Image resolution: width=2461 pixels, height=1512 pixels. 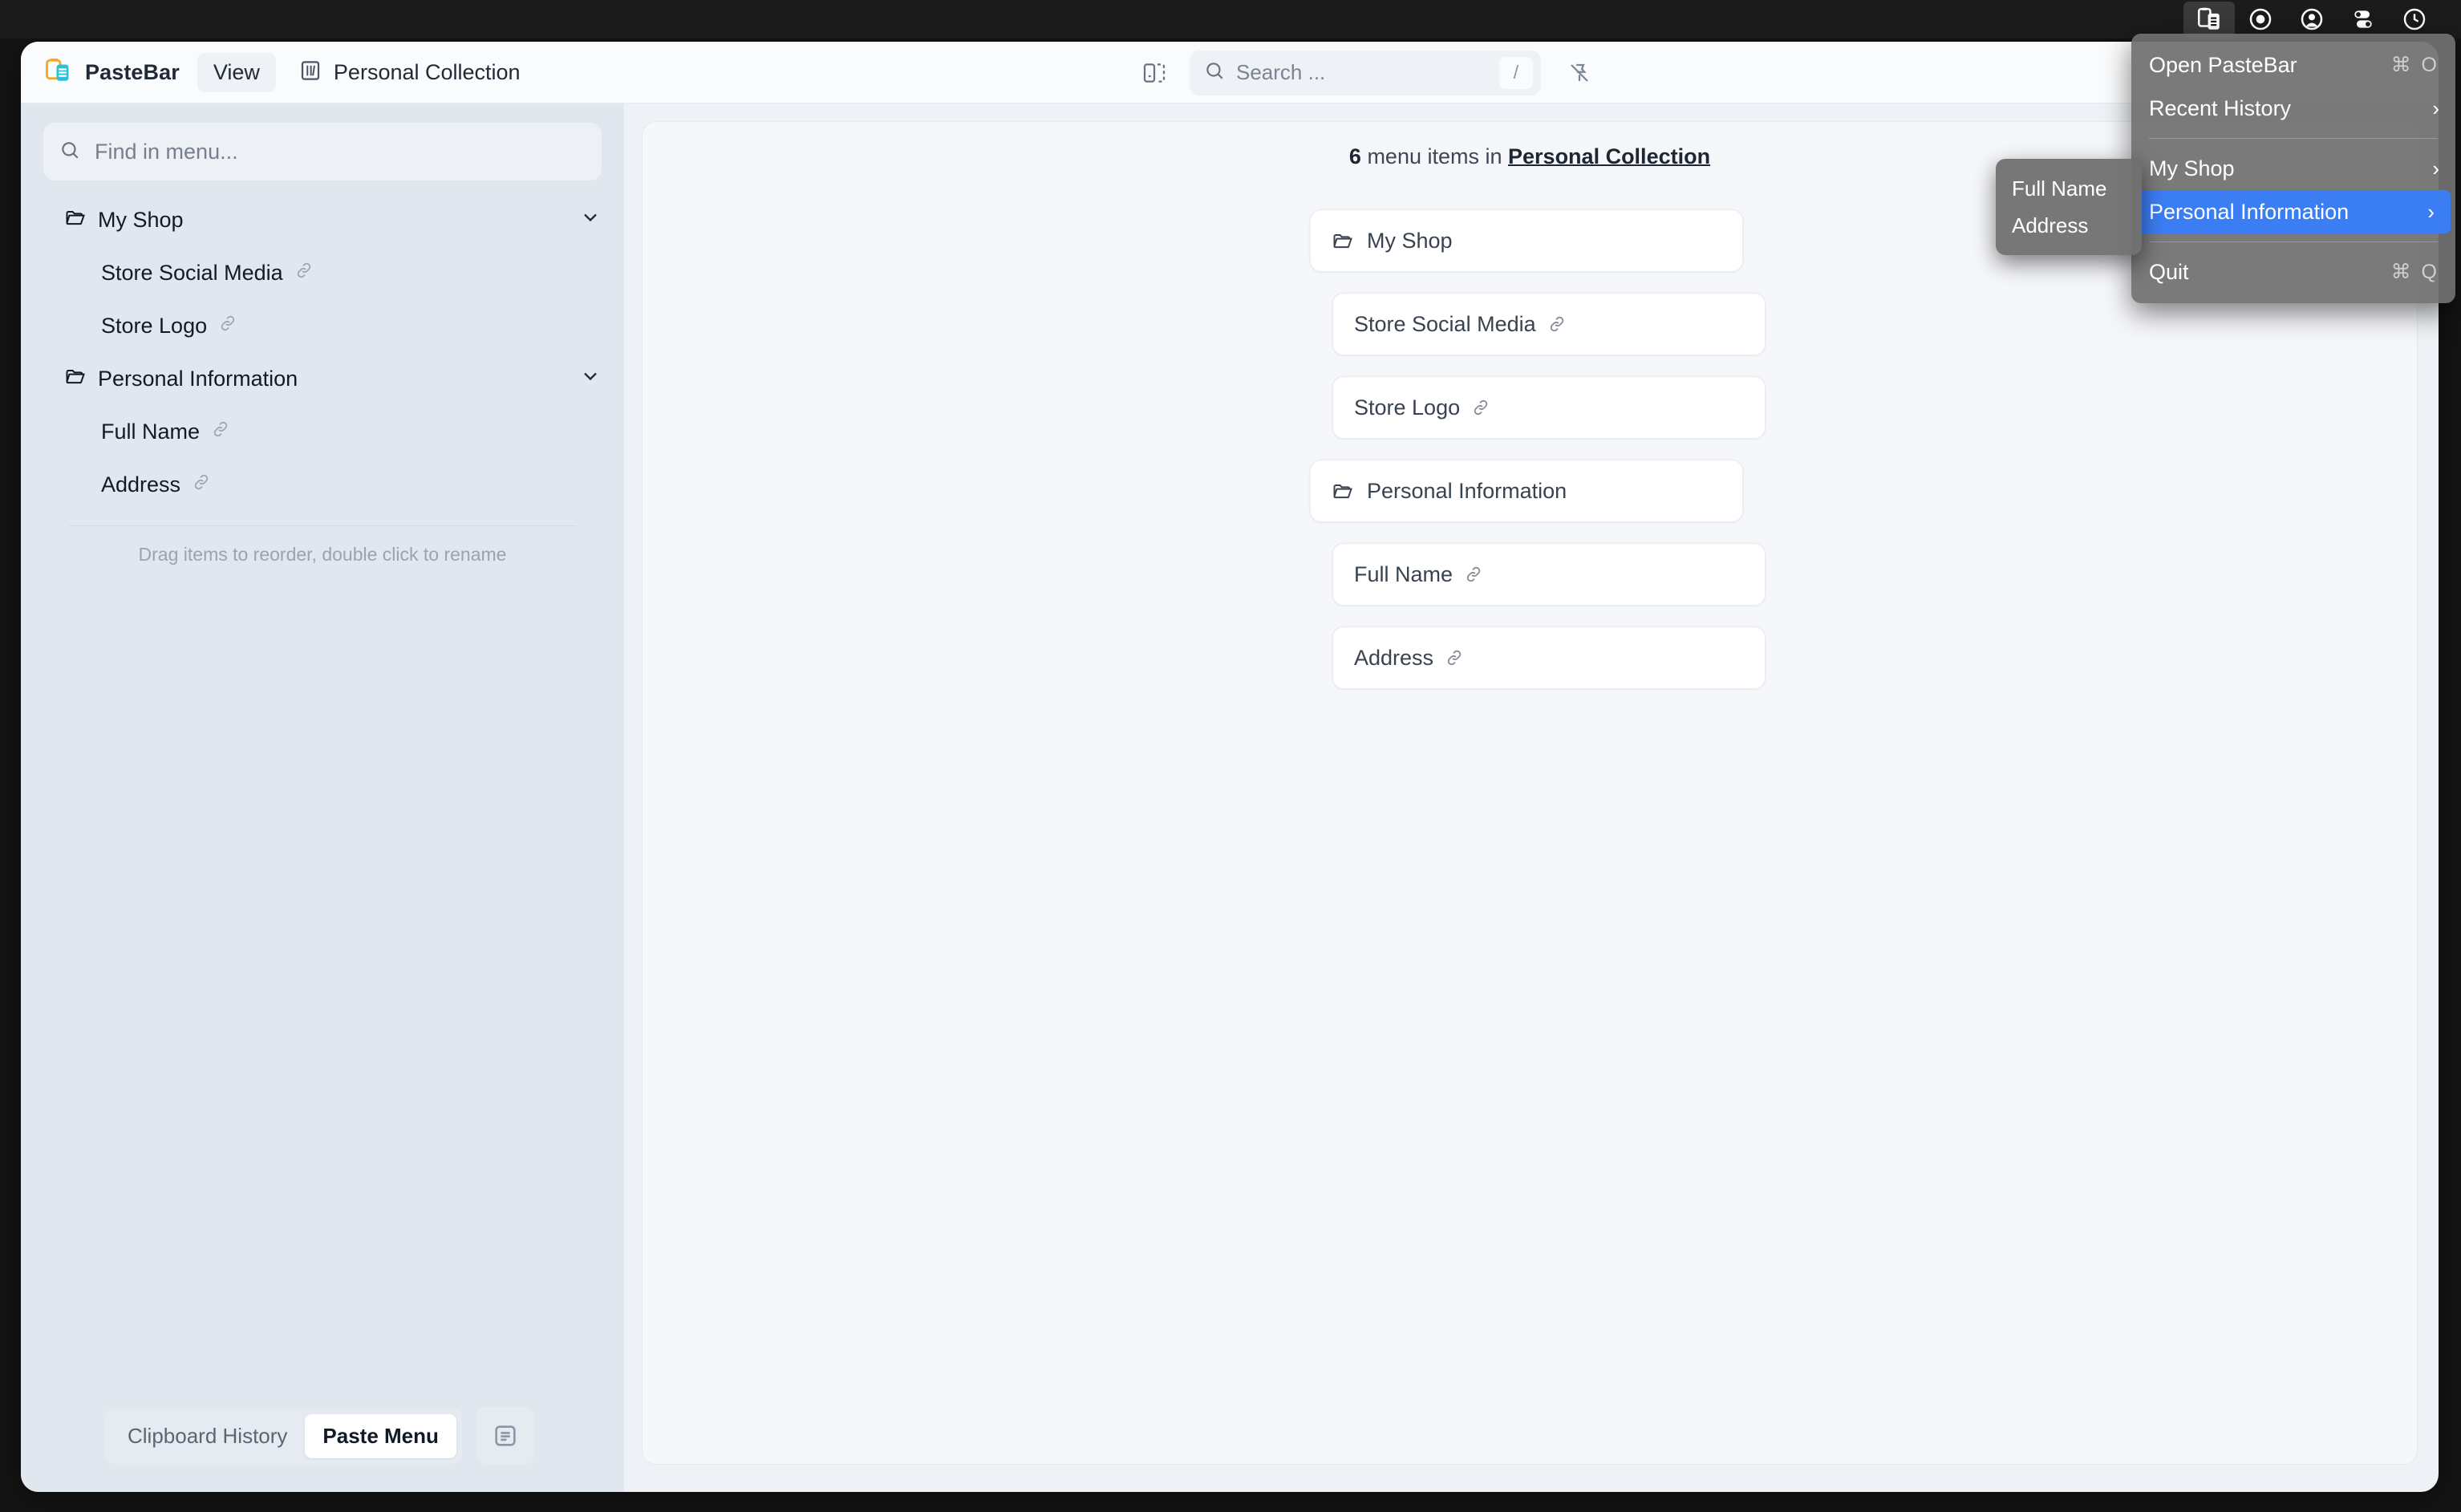 I want to click on menu-card-label: Store Social Media, so click(x=1445, y=323).